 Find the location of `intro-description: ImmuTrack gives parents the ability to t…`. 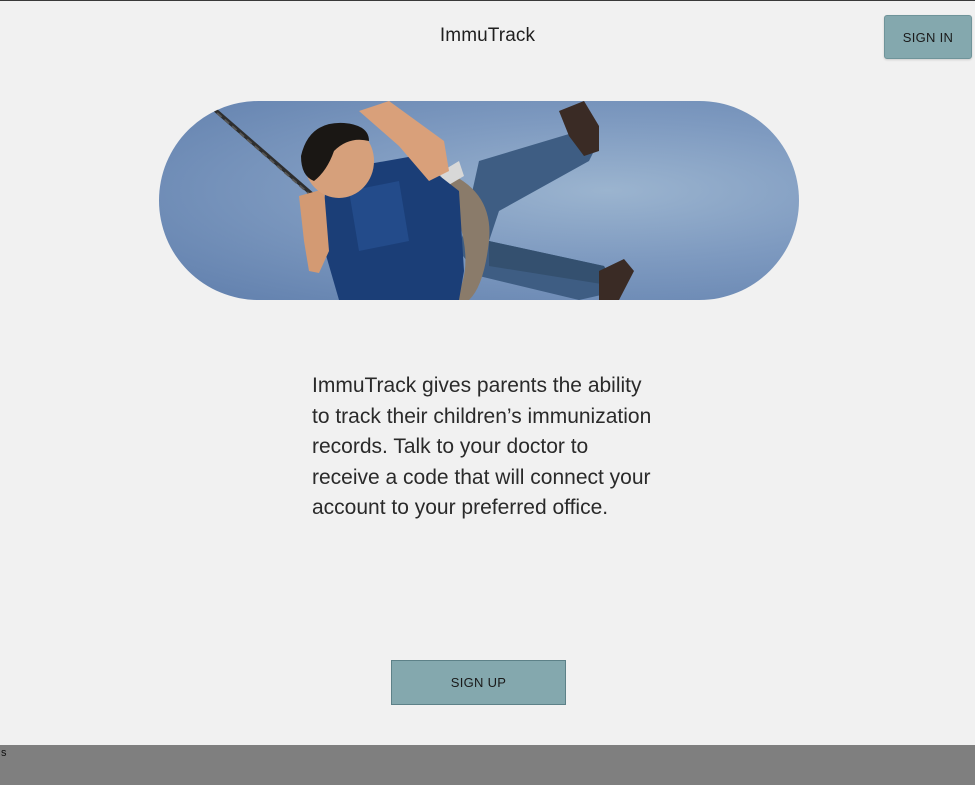

intro-description: ImmuTrack gives parents the ability to t… is located at coordinates (482, 447).